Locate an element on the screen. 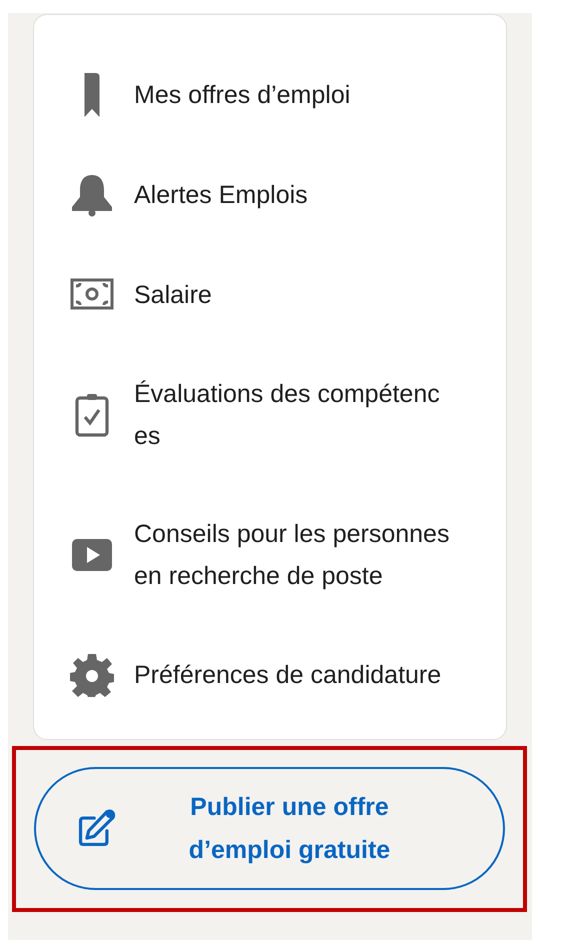 This screenshot has height=945, width=568. menu-item: Mes offres d’emploi is located at coordinates (242, 95).